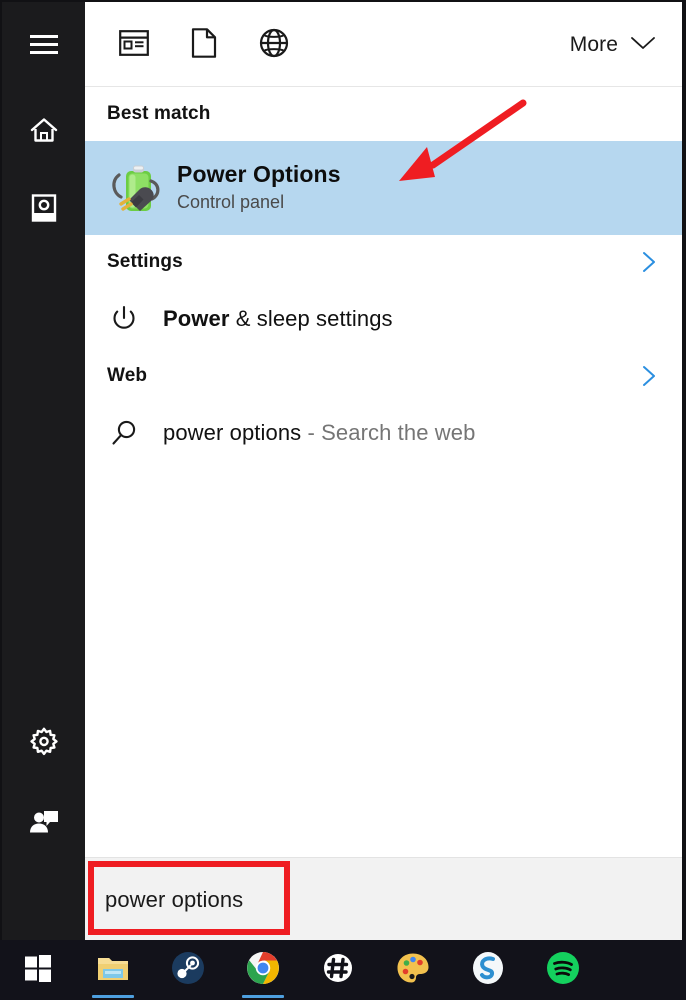 The image size is (686, 1000). I want to click on folder-icon, so click(113, 970).